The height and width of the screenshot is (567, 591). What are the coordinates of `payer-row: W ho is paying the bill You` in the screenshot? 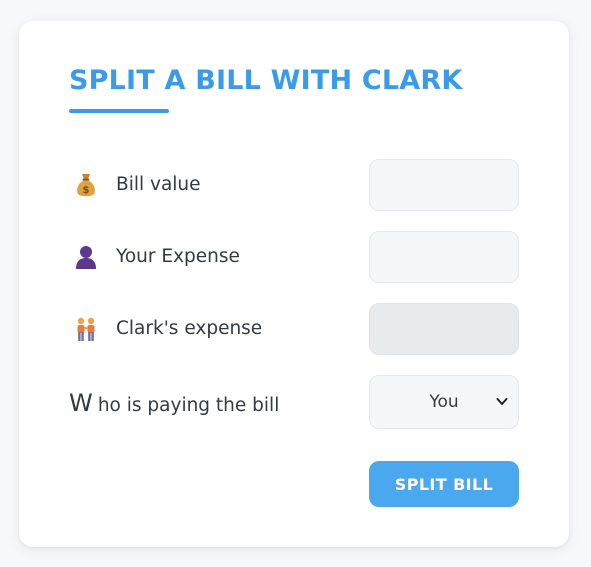 It's located at (294, 402).